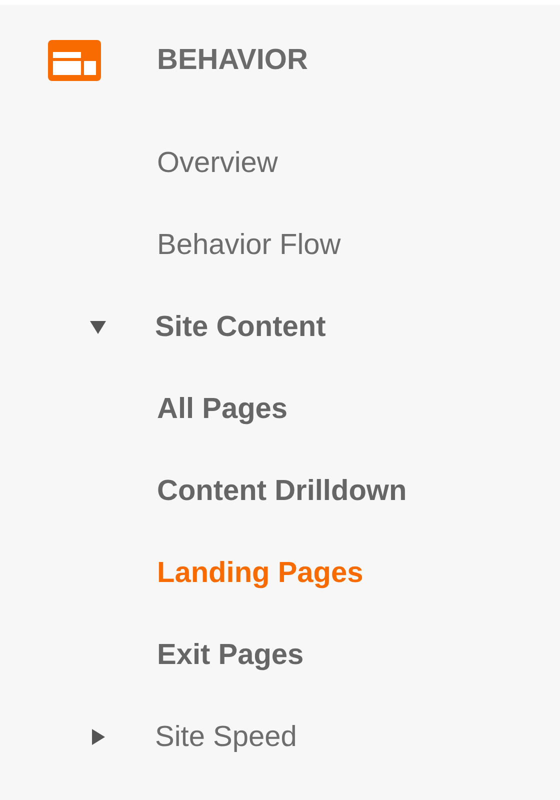 The width and height of the screenshot is (560, 800). I want to click on section-title: BEHAVIOR, so click(232, 60).